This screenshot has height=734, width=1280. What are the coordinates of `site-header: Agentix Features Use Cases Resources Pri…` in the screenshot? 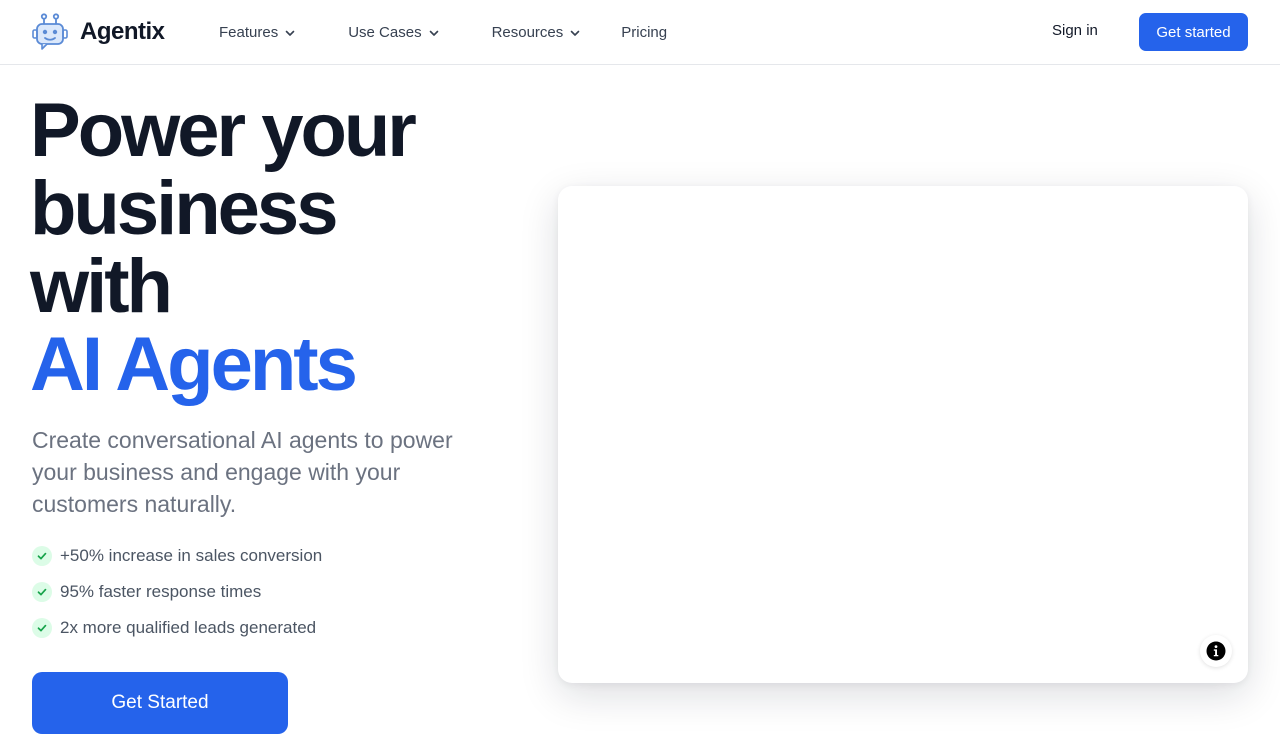 It's located at (640, 32).